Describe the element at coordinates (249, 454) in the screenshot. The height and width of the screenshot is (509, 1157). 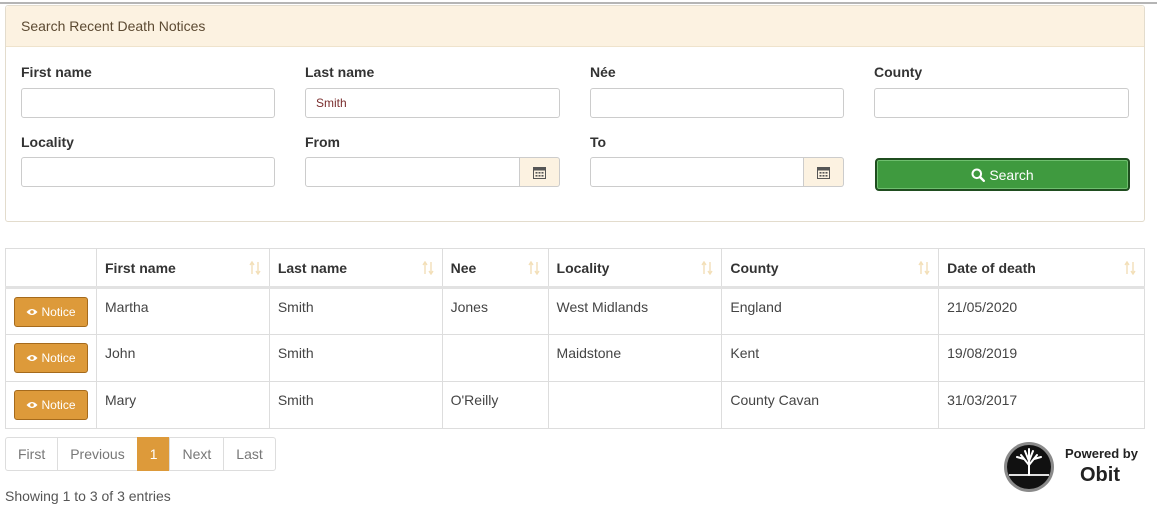
I see `page-last-button: Last` at that location.